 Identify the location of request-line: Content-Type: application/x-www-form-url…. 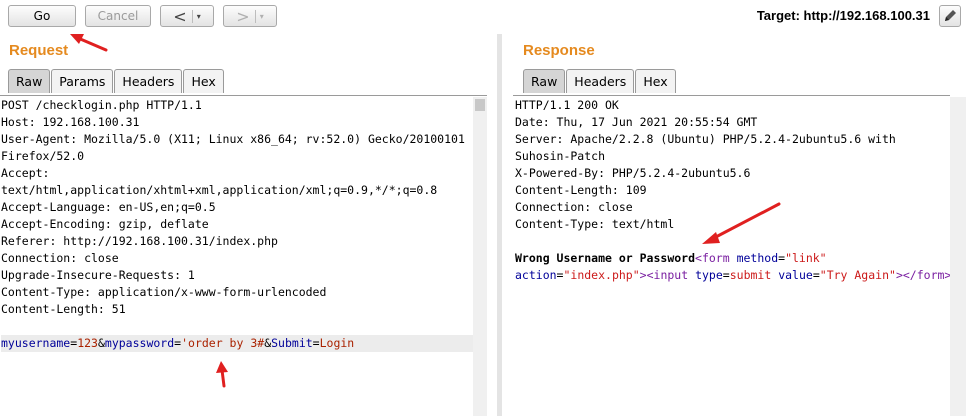
(164, 292).